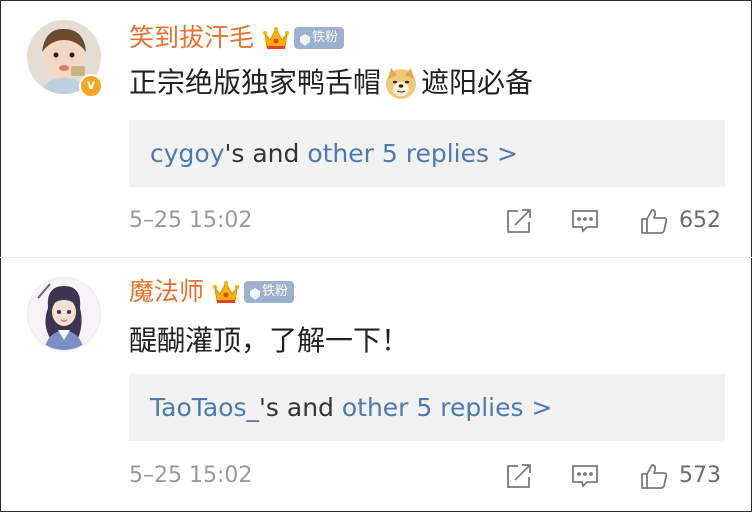 The image size is (752, 512). I want to click on reply-summary: TaoTaos_'s and other 5 replies >, so click(427, 407).